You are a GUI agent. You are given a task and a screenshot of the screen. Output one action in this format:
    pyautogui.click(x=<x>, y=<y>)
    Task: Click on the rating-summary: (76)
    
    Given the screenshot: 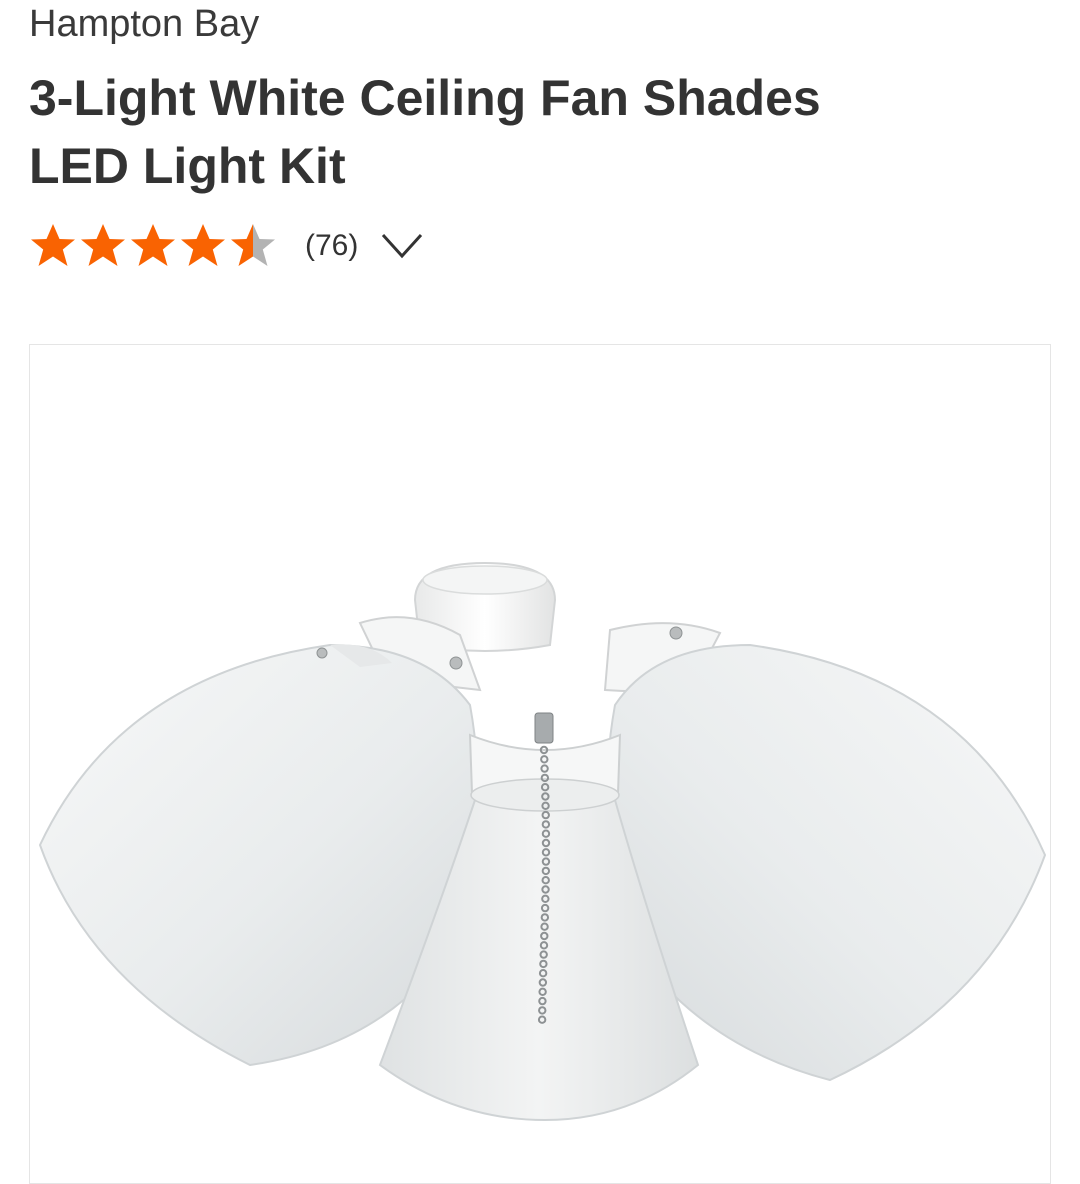 What is the action you would take?
    pyautogui.click(x=226, y=246)
    